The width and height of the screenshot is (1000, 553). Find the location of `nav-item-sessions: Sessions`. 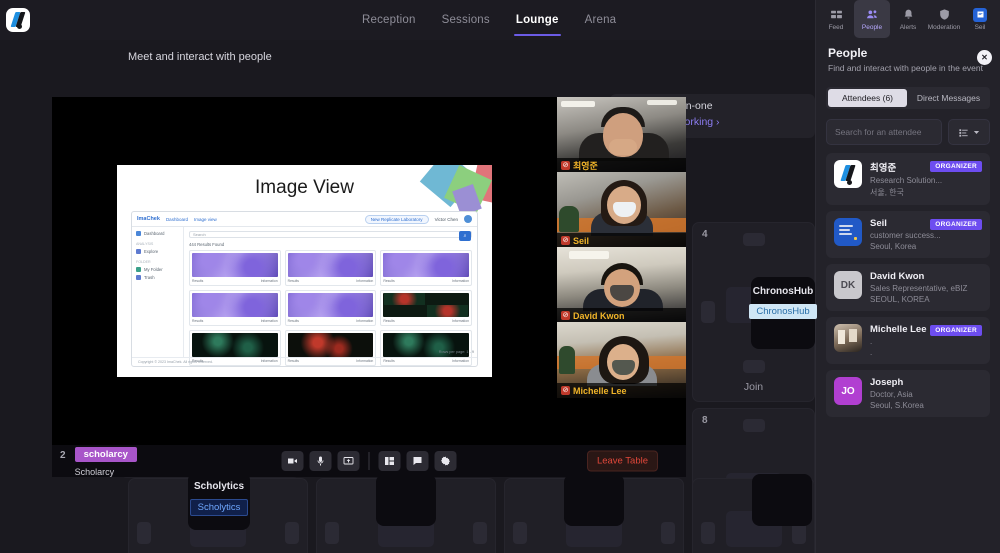

nav-item-sessions: Sessions is located at coordinates (466, 20).